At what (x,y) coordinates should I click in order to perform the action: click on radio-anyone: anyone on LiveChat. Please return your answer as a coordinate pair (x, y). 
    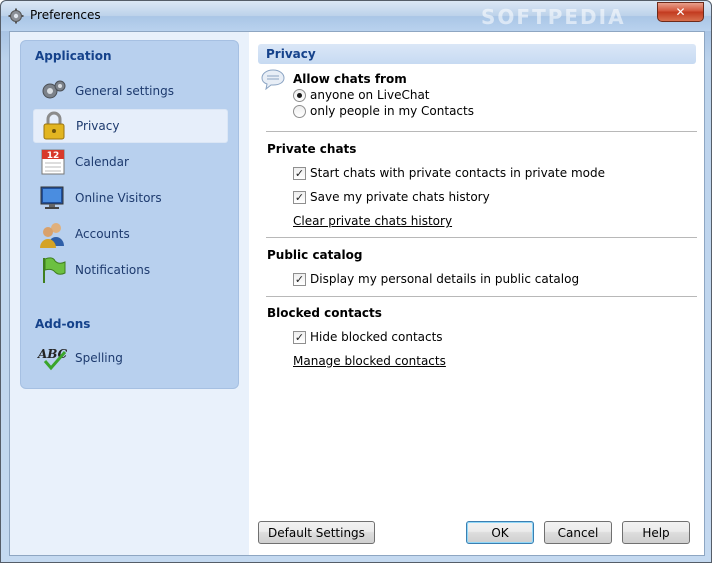
    Looking at the image, I should click on (361, 95).